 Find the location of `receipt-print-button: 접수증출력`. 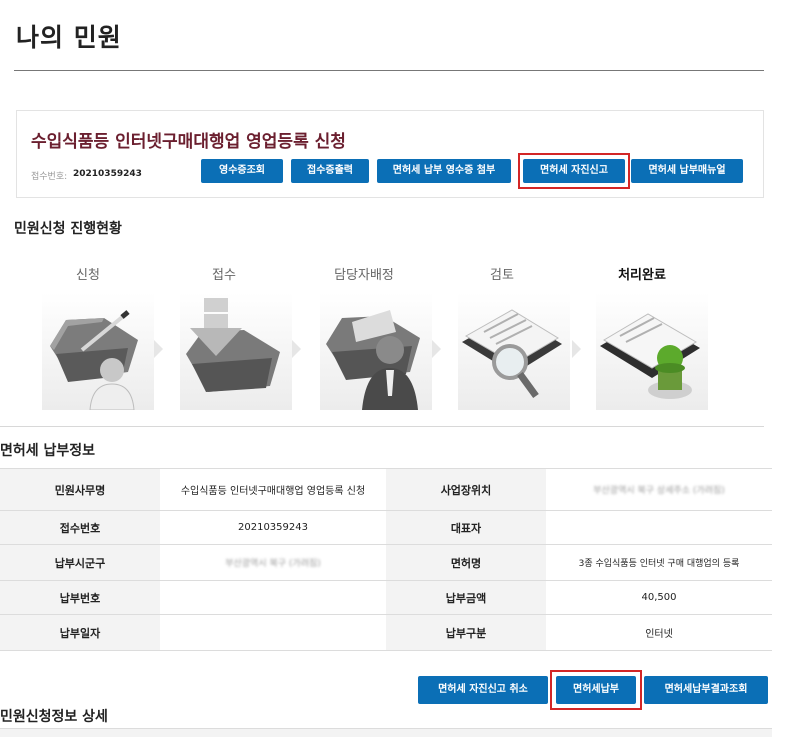

receipt-print-button: 접수증출력 is located at coordinates (330, 171).